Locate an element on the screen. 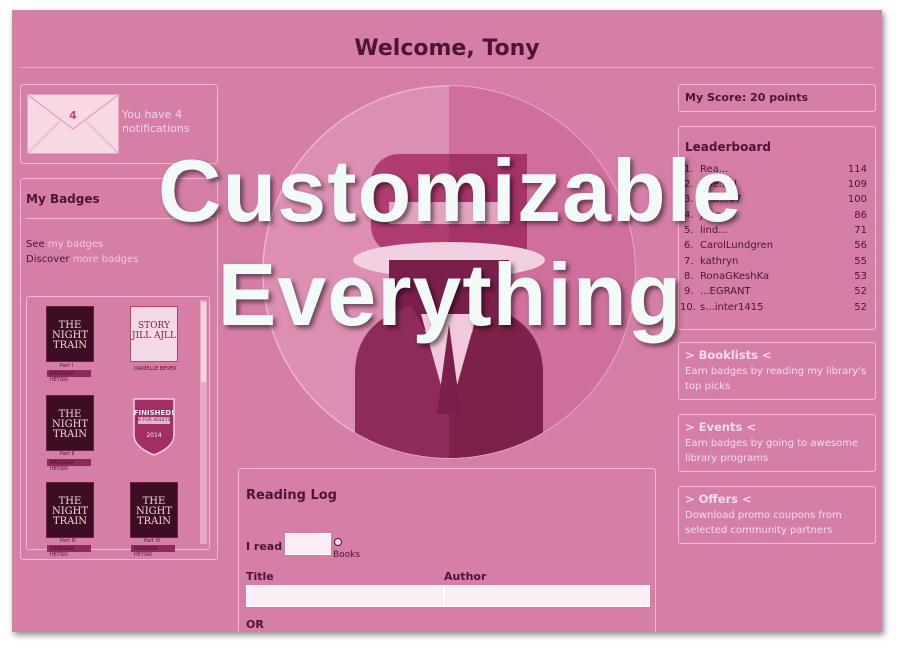 Image resolution: width=900 pixels, height=650 pixels. badge-author: DANIELLE BEVER is located at coordinates (155, 369).